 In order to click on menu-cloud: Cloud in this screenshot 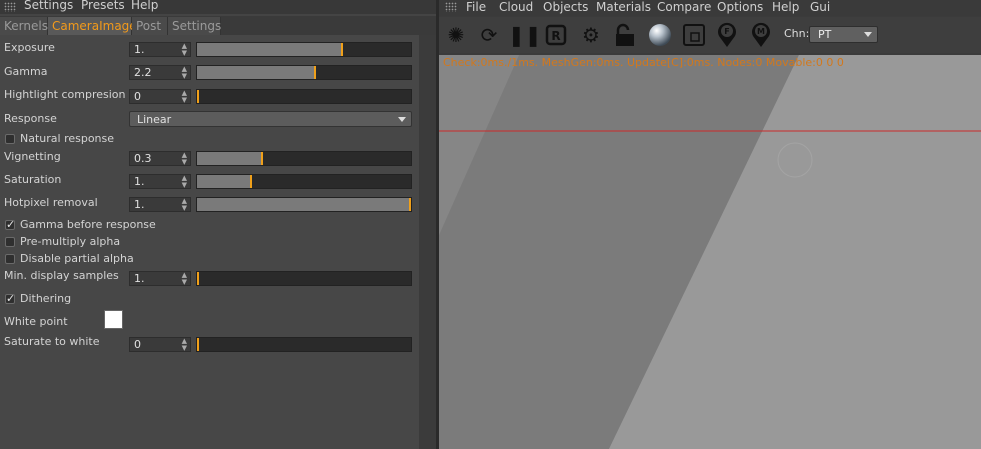, I will do `click(516, 7)`.